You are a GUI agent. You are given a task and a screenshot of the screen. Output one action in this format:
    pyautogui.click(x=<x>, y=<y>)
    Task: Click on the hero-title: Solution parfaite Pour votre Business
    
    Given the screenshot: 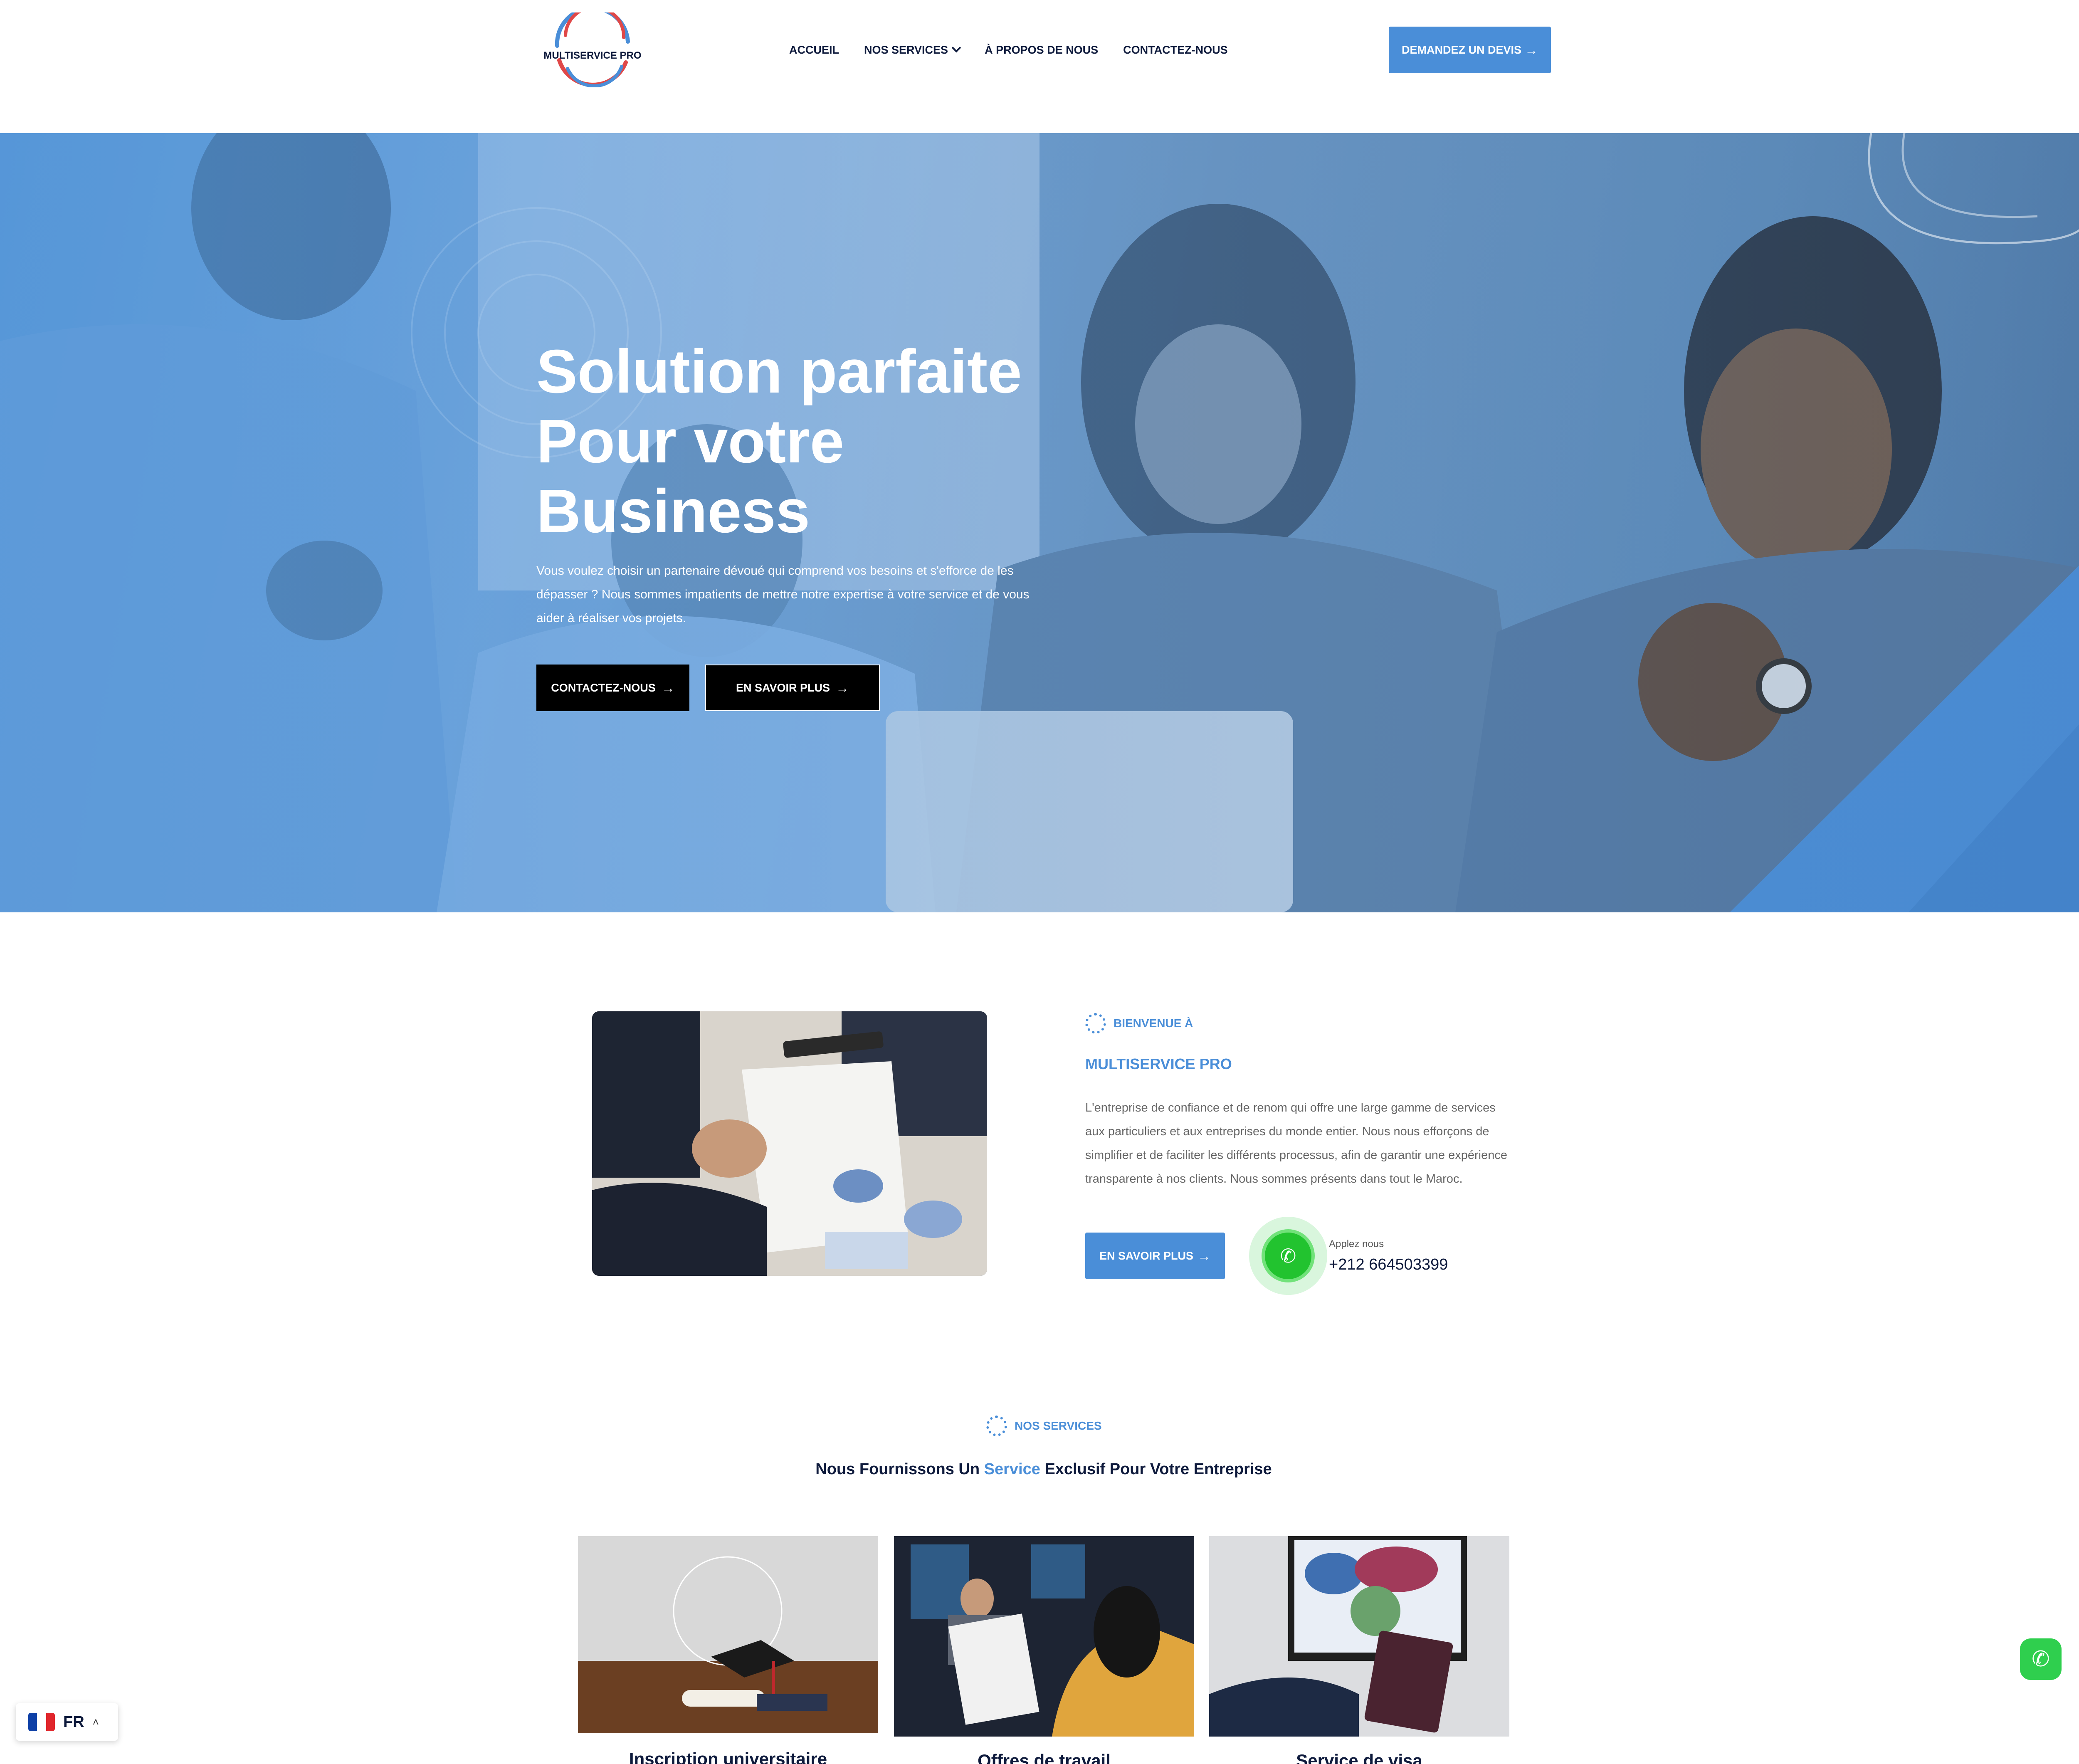 What is the action you would take?
    pyautogui.click(x=806, y=441)
    